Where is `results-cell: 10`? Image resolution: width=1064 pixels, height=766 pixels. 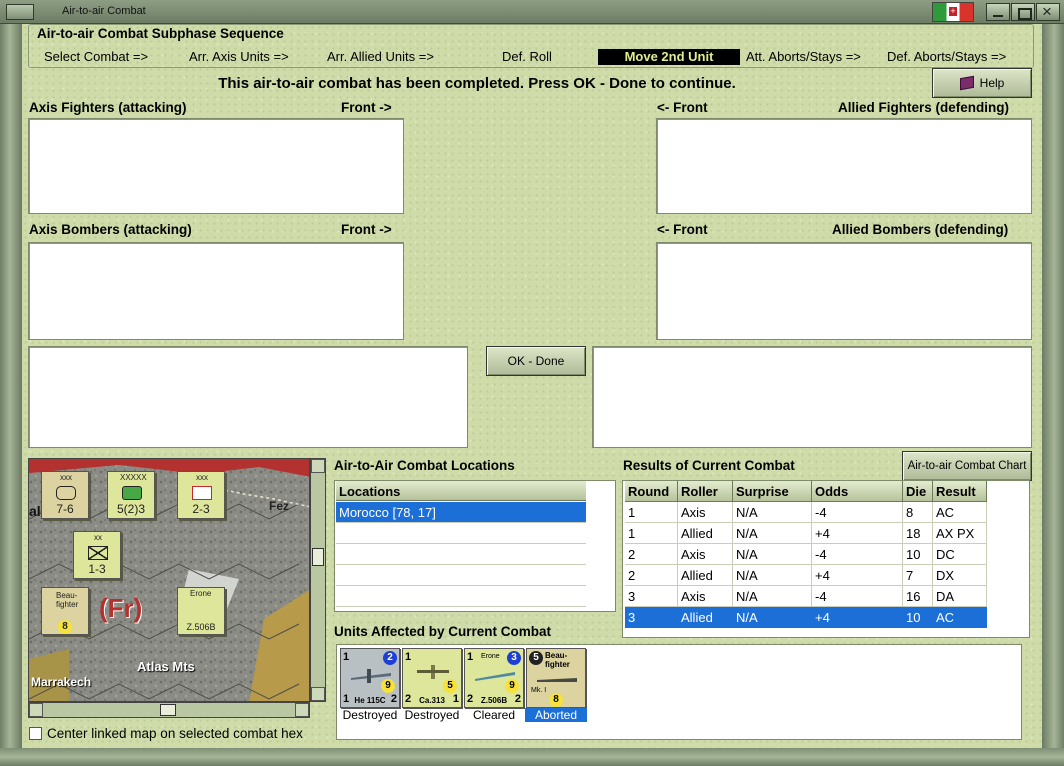
results-cell: 10 is located at coordinates (918, 554).